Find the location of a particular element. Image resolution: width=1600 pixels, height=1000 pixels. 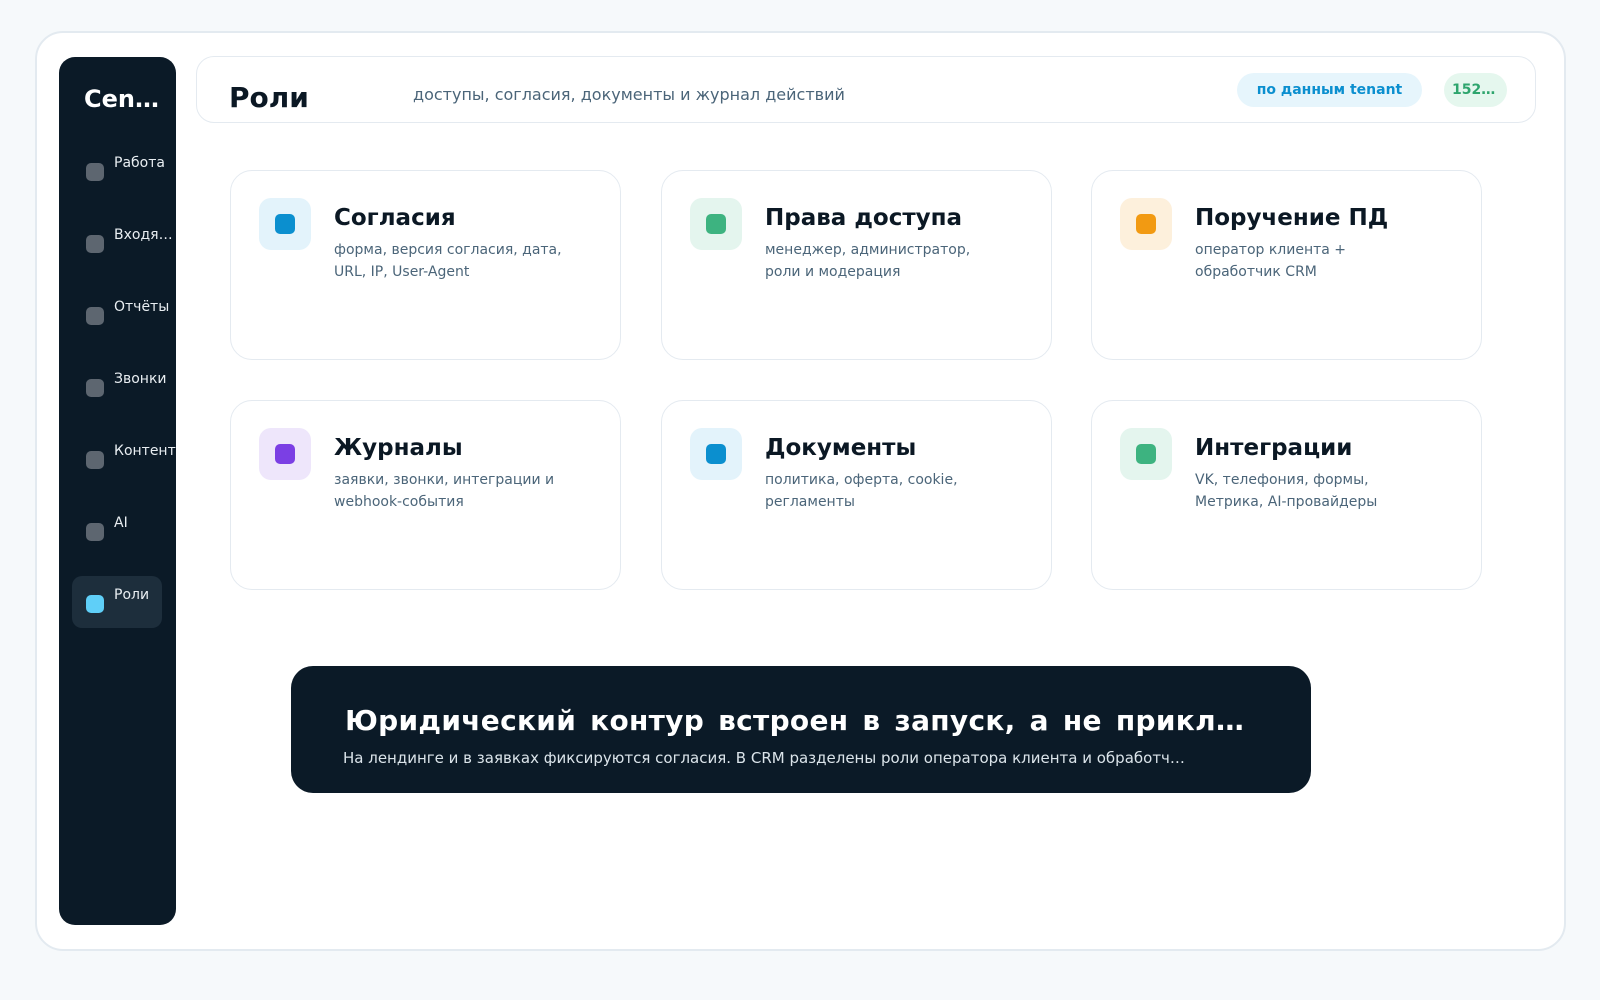

card-title: Согласия is located at coordinates (395, 218).